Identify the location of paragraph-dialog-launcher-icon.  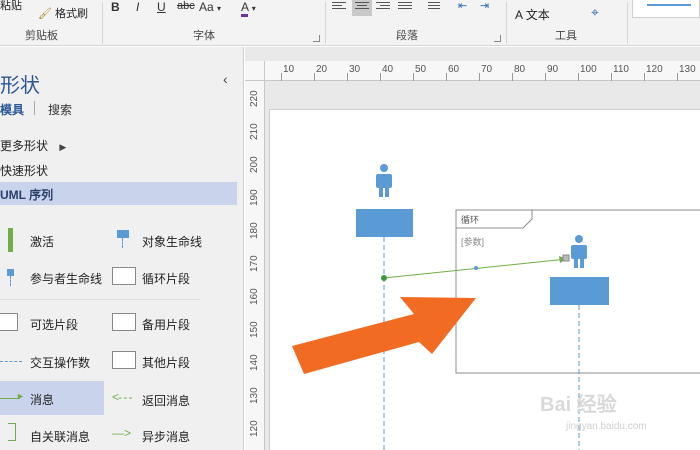
(497, 38).